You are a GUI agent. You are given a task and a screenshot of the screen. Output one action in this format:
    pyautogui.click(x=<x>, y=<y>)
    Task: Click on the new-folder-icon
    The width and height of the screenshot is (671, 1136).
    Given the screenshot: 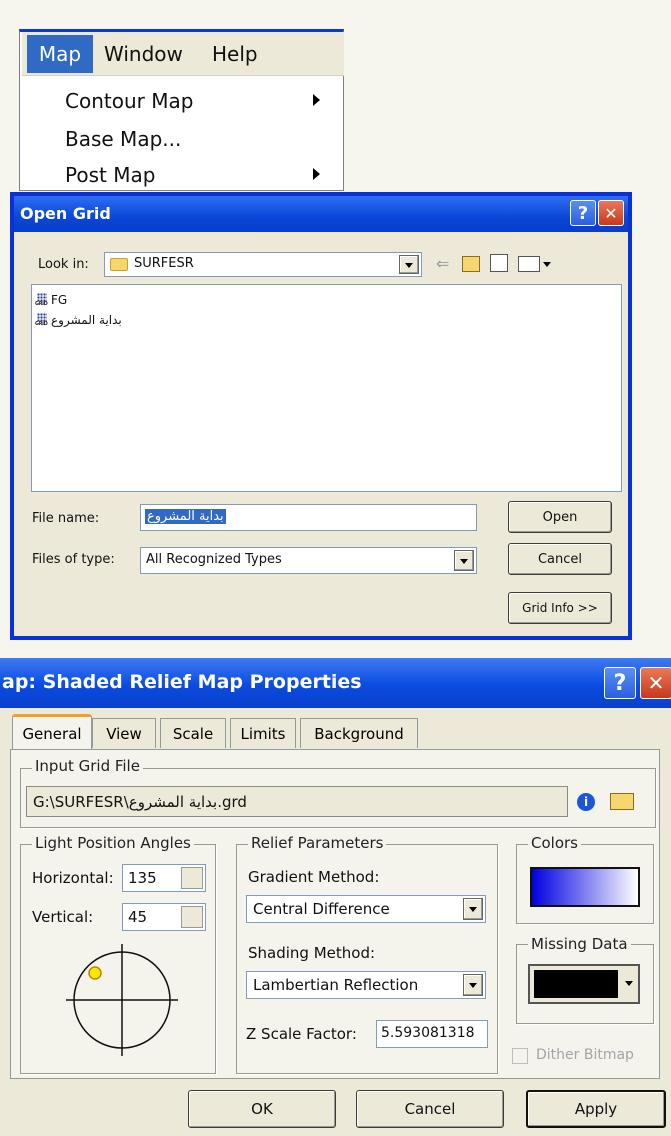 What is the action you would take?
    pyautogui.click(x=499, y=263)
    